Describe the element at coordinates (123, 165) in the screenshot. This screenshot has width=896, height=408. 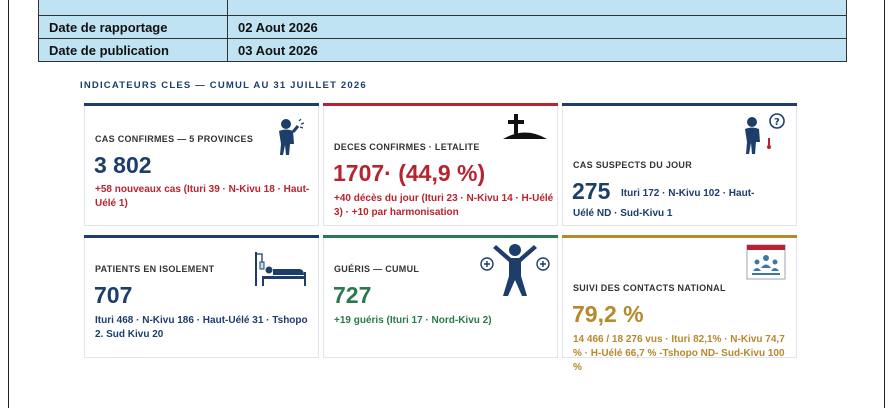
I see `card-value: 3 802` at that location.